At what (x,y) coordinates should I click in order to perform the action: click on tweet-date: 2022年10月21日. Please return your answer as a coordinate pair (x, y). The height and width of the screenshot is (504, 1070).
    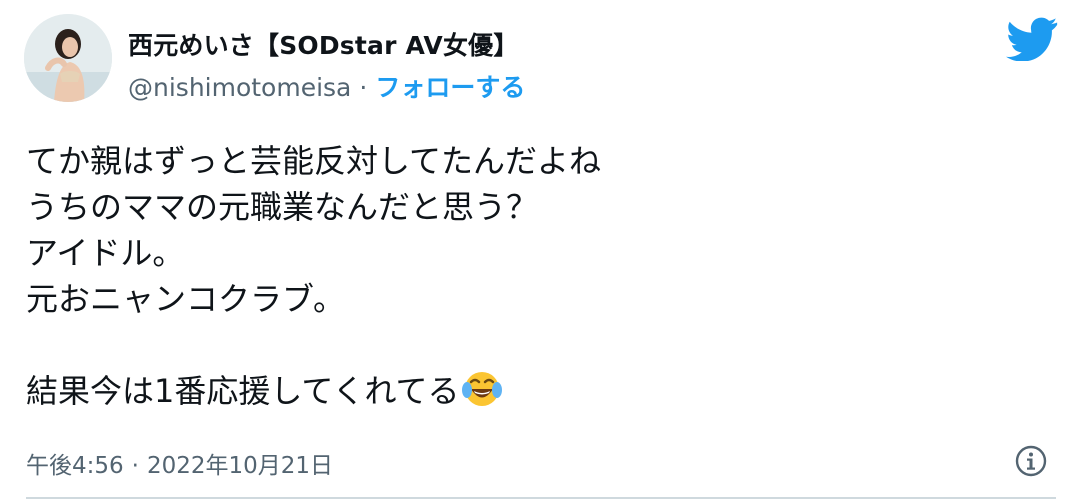
    Looking at the image, I should click on (240, 466).